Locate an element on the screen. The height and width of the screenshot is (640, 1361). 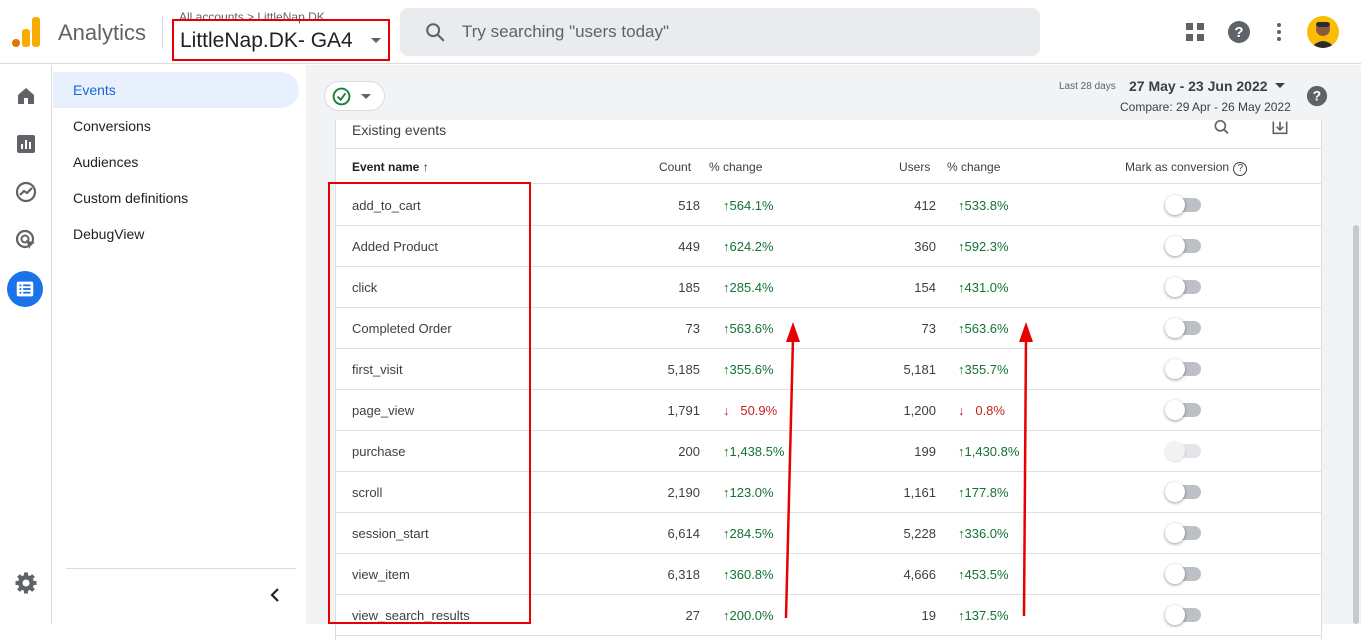
event-count: 5,185 is located at coordinates (683, 369).